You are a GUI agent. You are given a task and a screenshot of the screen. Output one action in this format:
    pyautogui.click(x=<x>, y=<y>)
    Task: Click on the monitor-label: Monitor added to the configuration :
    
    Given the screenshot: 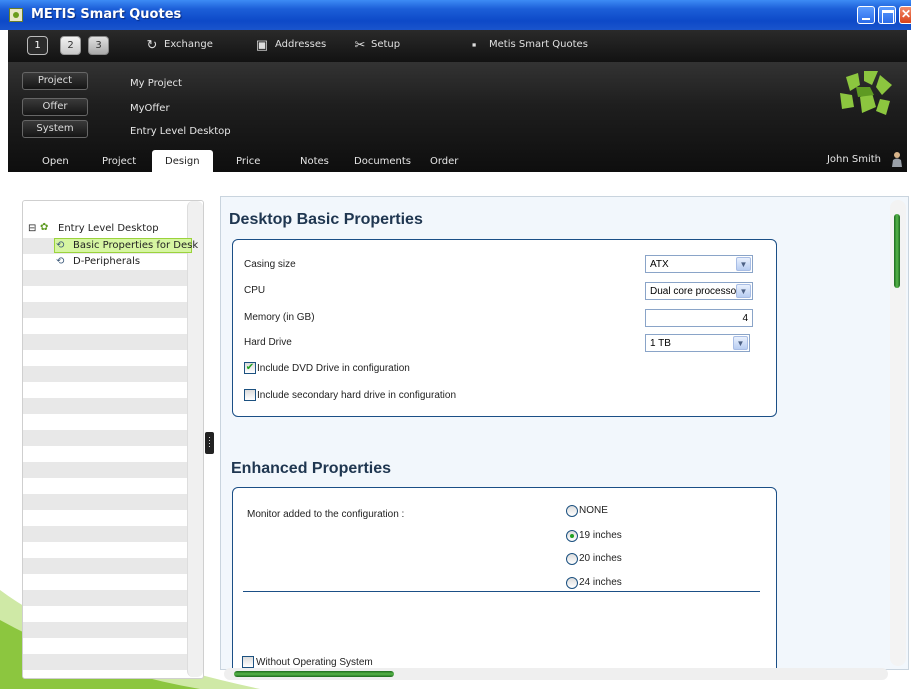 What is the action you would take?
    pyautogui.click(x=326, y=514)
    